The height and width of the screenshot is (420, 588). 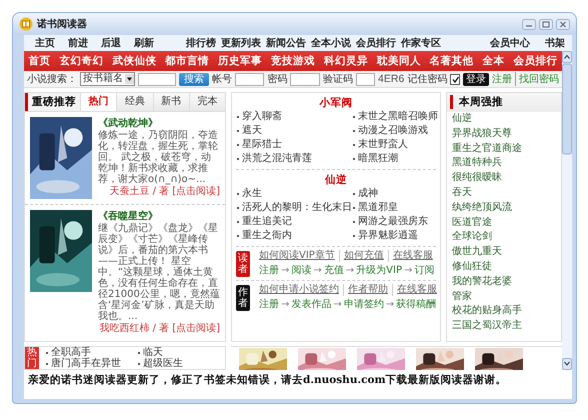 I want to click on step-link: 升级为VIP, so click(x=379, y=271).